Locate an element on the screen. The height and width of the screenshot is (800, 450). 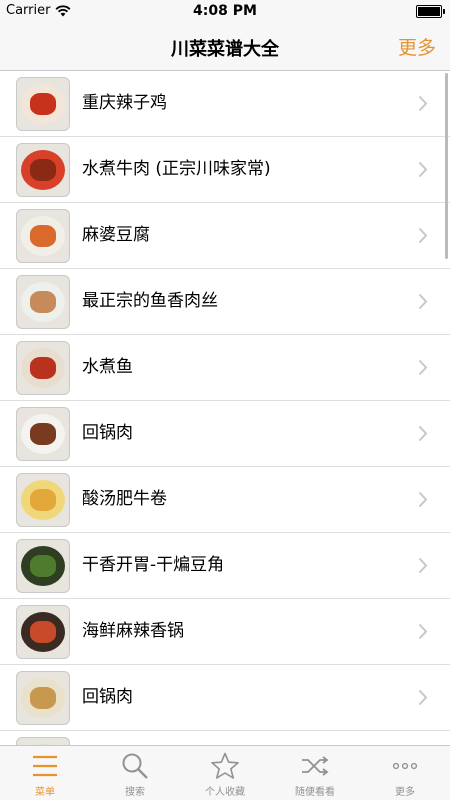
tab-star: 个人收藏 is located at coordinates (225, 773).